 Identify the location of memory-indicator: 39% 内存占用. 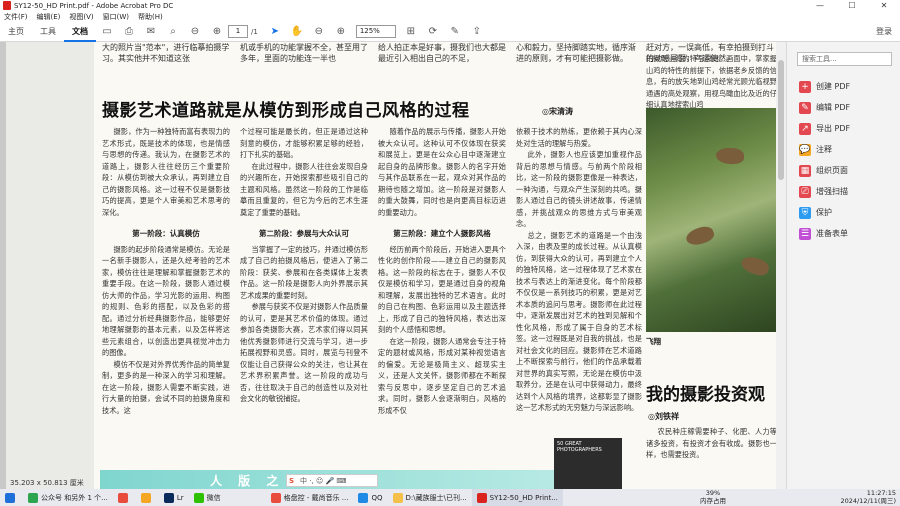
(713, 497).